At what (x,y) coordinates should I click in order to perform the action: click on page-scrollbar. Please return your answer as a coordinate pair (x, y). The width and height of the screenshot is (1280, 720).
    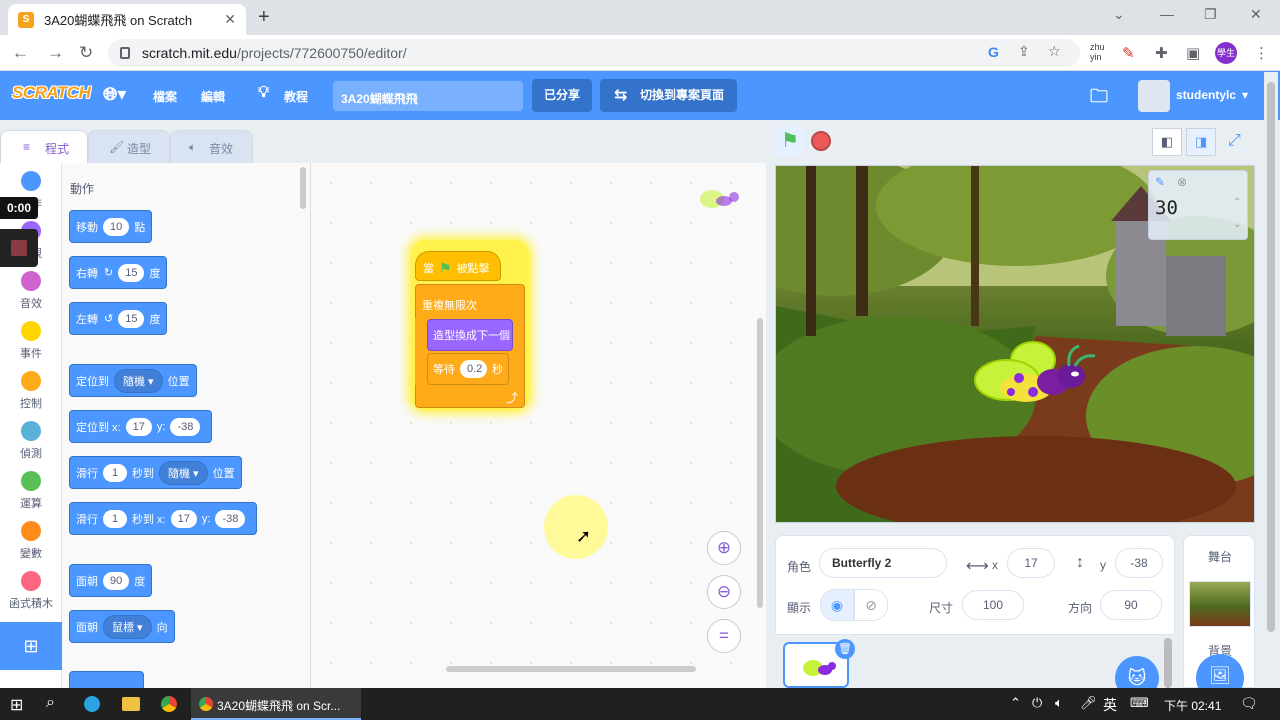
    Looking at the image, I should click on (1271, 362).